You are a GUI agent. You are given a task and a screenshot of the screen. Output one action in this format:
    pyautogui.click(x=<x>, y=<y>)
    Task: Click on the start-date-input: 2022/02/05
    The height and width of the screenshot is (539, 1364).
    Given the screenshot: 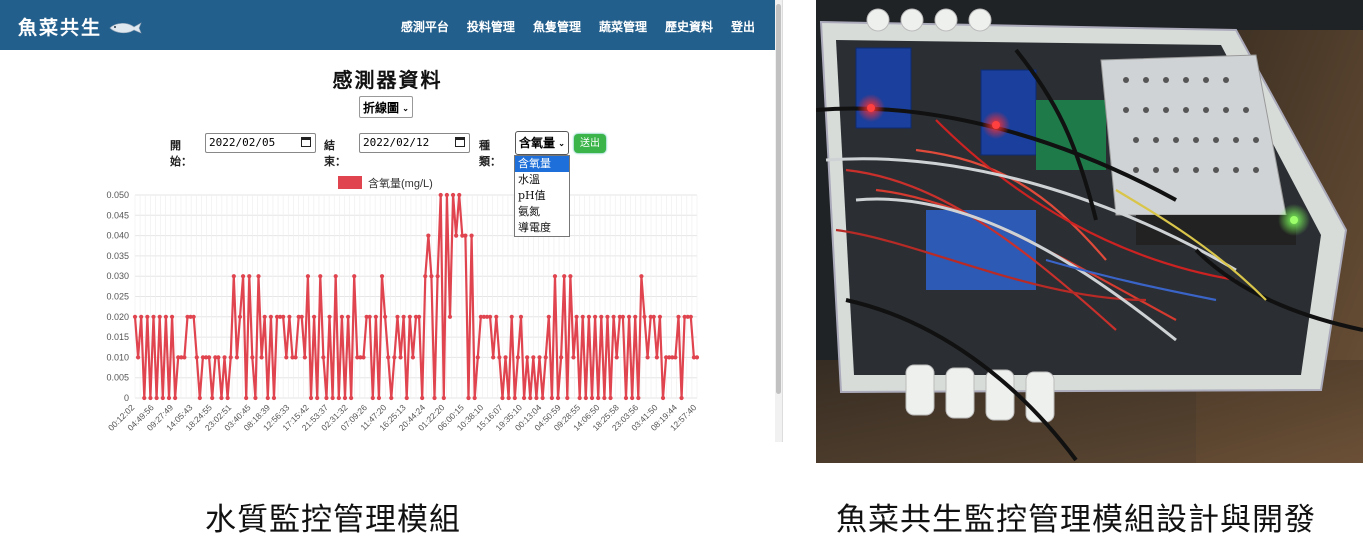 What is the action you would take?
    pyautogui.click(x=260, y=143)
    